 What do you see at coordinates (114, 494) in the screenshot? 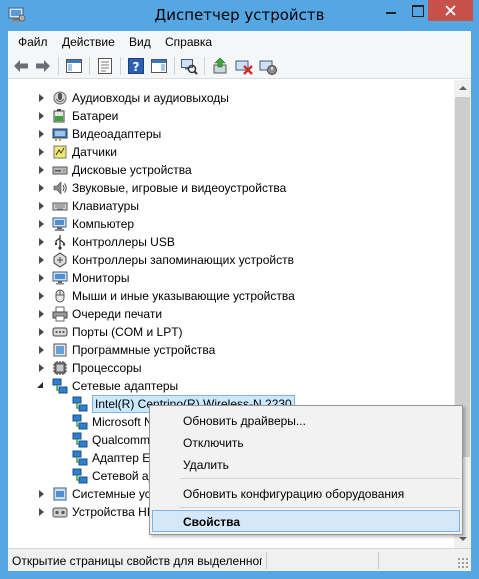
I see `tree-item-label: Системные уст` at bounding box center [114, 494].